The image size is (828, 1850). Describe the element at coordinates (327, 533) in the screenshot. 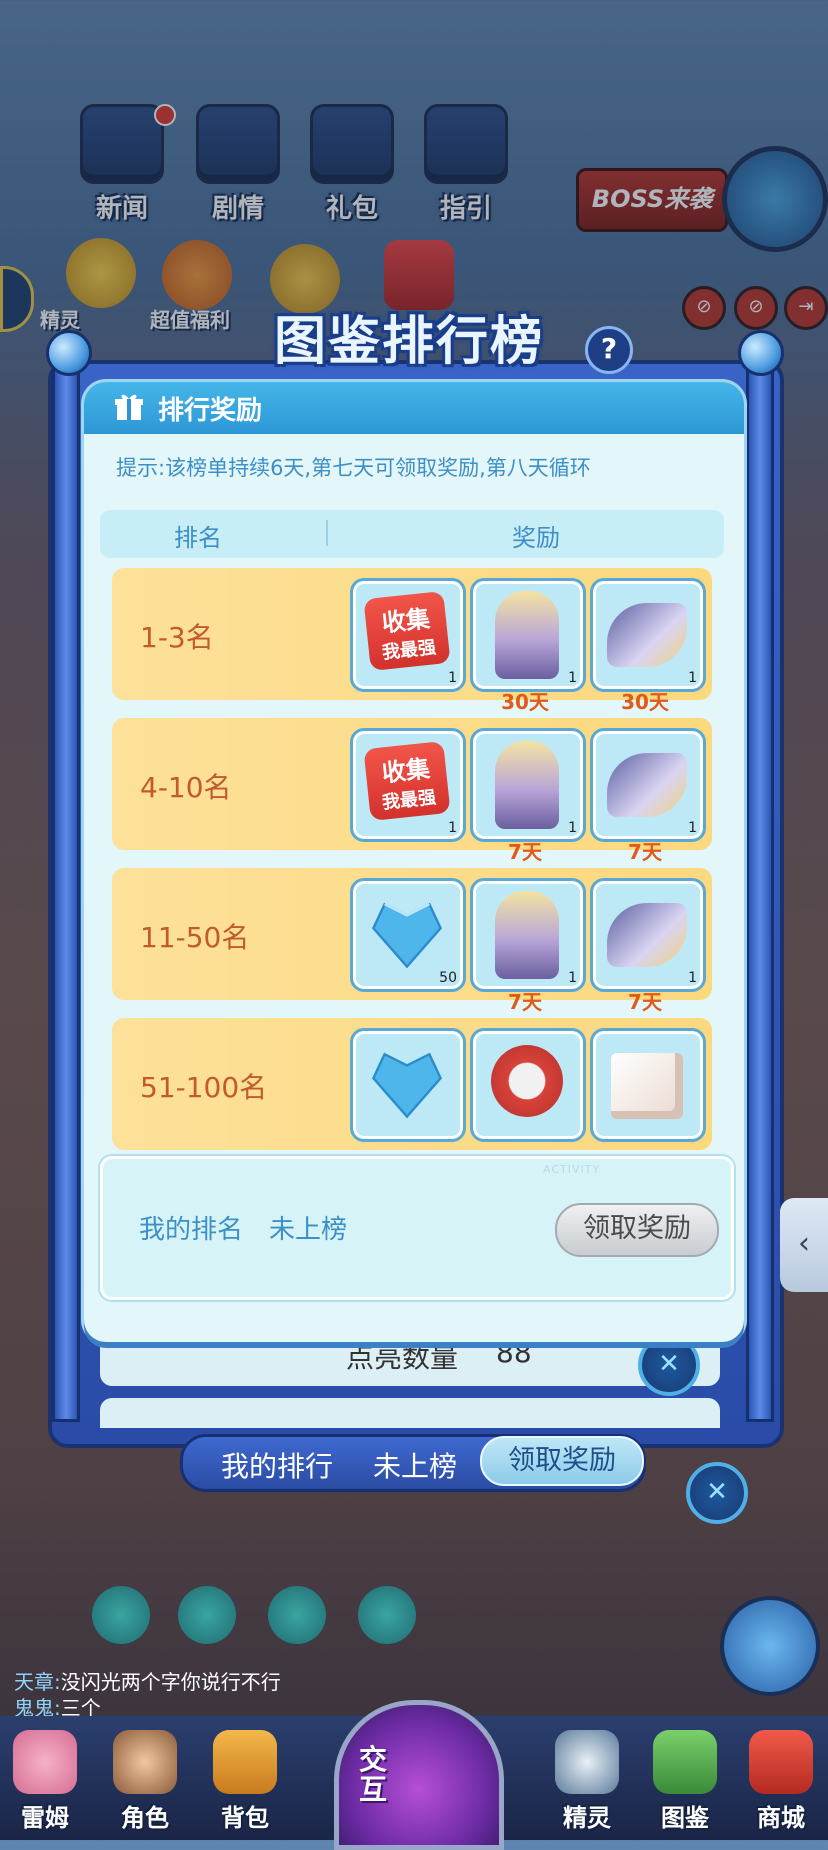

I see `col-divider` at that location.